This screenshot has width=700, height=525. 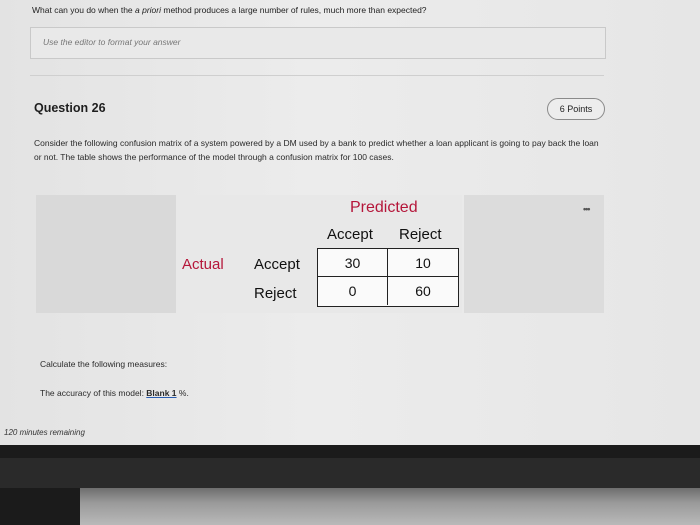 I want to click on confusion-matrix-table: 30 10 0 60, so click(x=388, y=277).